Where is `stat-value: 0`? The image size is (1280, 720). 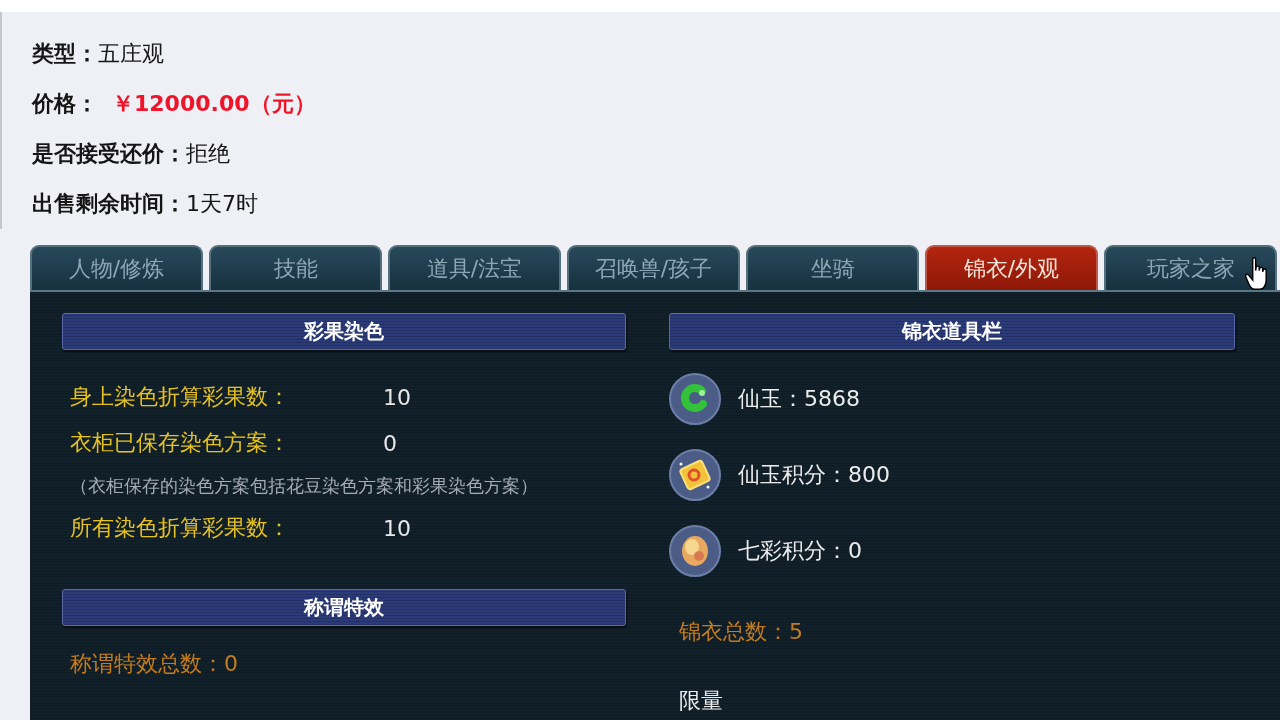
stat-value: 0 is located at coordinates (390, 443).